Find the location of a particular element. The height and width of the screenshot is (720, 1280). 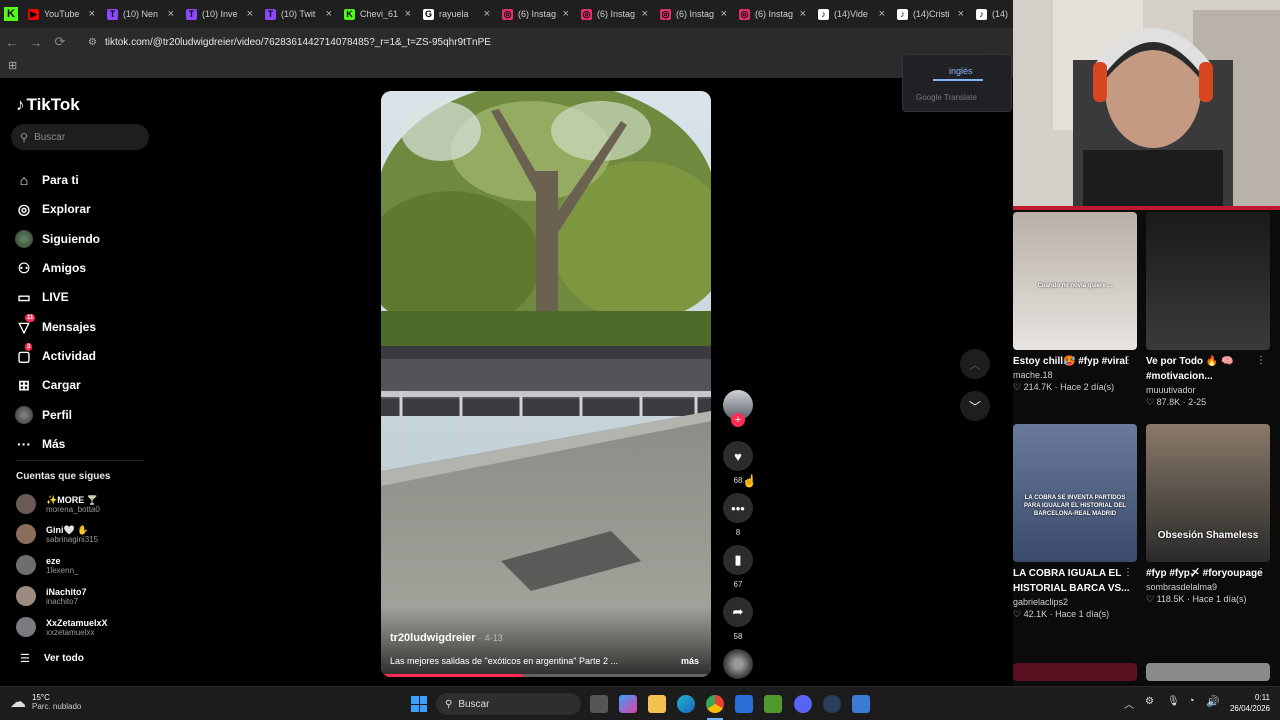

following-account: XxZetamuelxX xxzetamuelxx is located at coordinates (62, 627).